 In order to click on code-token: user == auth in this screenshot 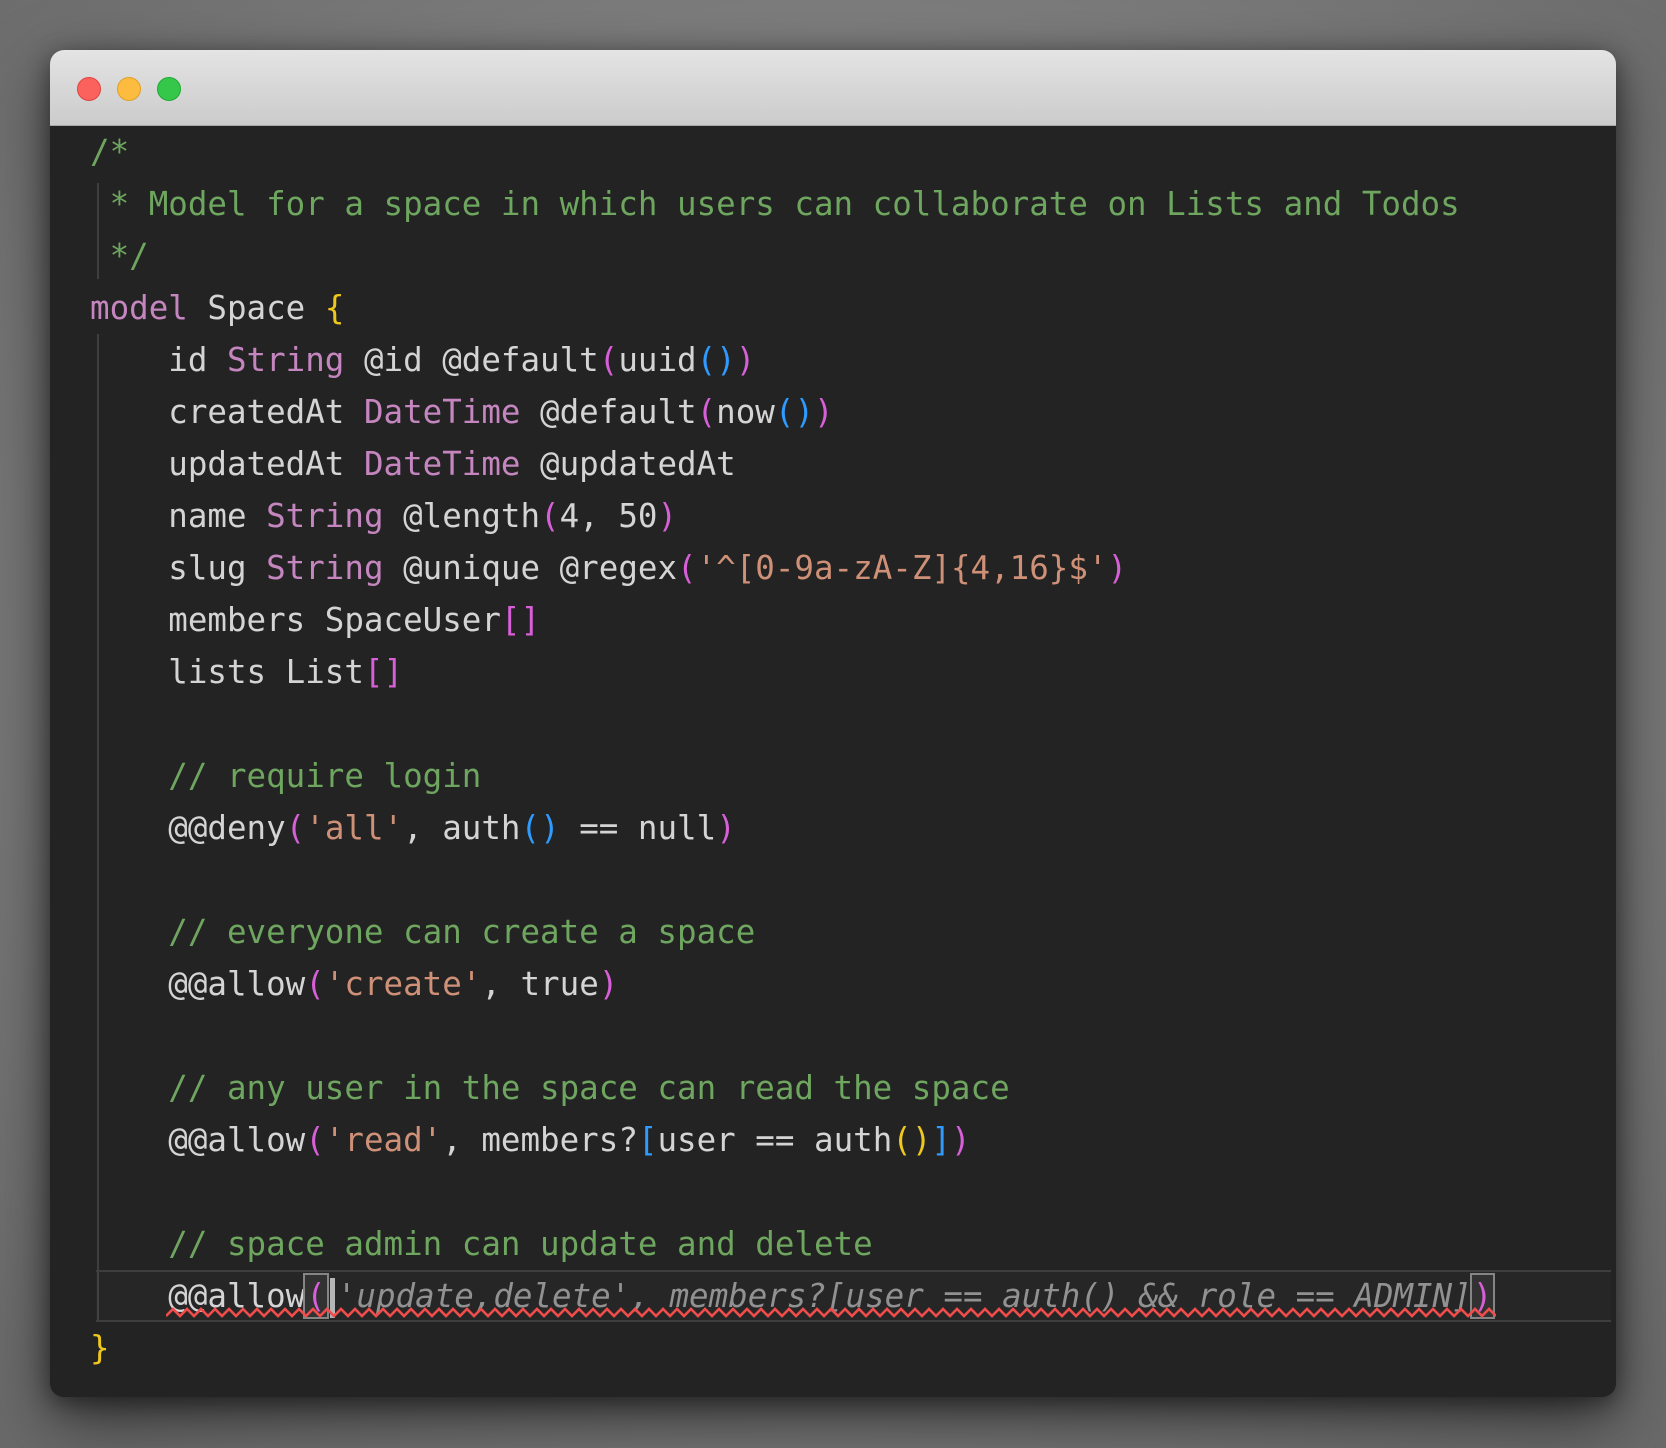, I will do `click(775, 1140)`.